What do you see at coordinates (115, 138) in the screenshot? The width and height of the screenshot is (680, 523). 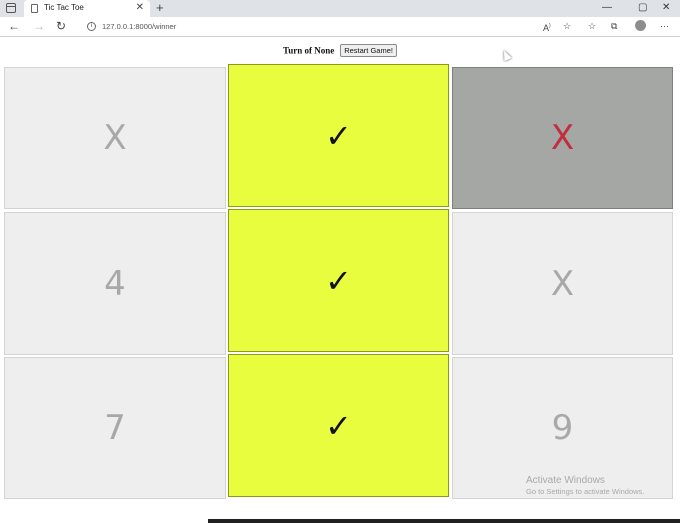 I see `board-cell-1: X` at bounding box center [115, 138].